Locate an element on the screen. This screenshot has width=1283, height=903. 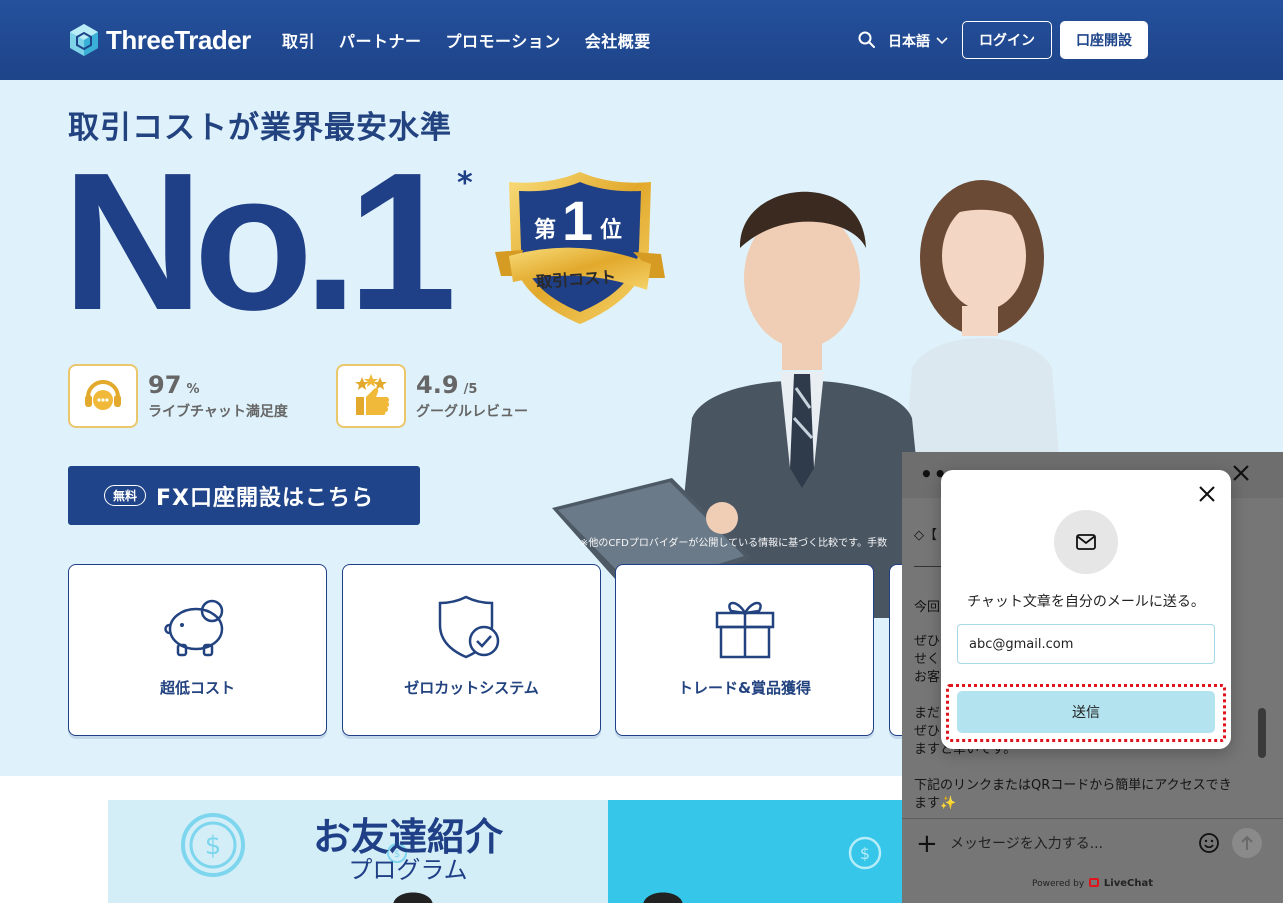
powered-by-livechat: Powered by LiveChat is located at coordinates (1092, 883).